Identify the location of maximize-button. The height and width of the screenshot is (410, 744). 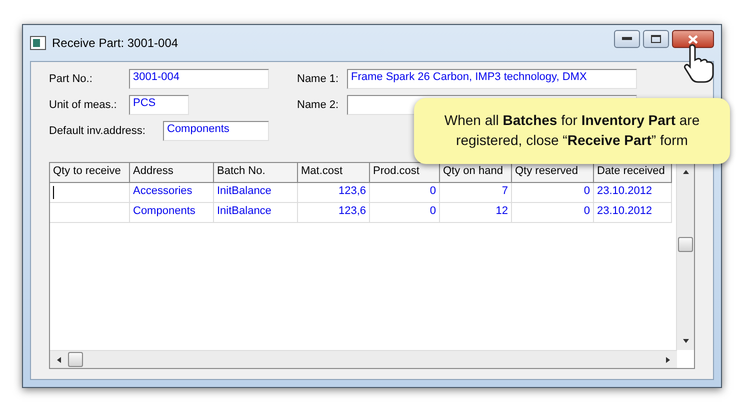
(656, 39).